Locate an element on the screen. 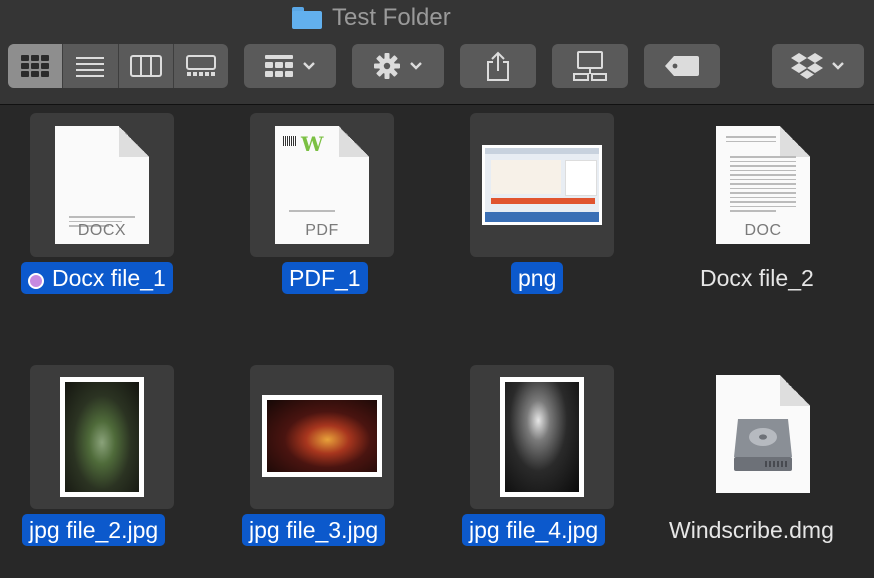  gallery-view-button is located at coordinates (201, 66).